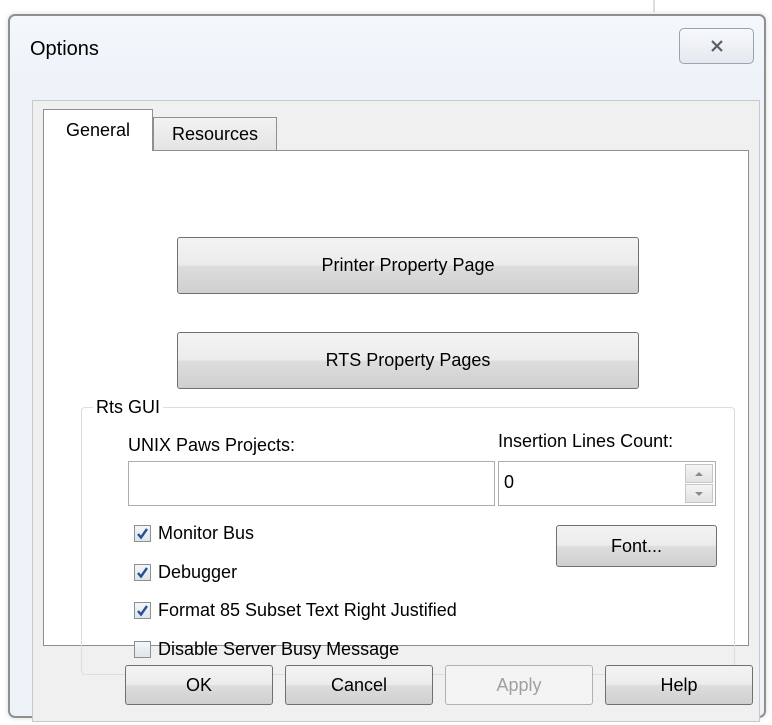 This screenshot has height=725, width=772. Describe the element at coordinates (679, 685) in the screenshot. I see `help-button: Help` at that location.